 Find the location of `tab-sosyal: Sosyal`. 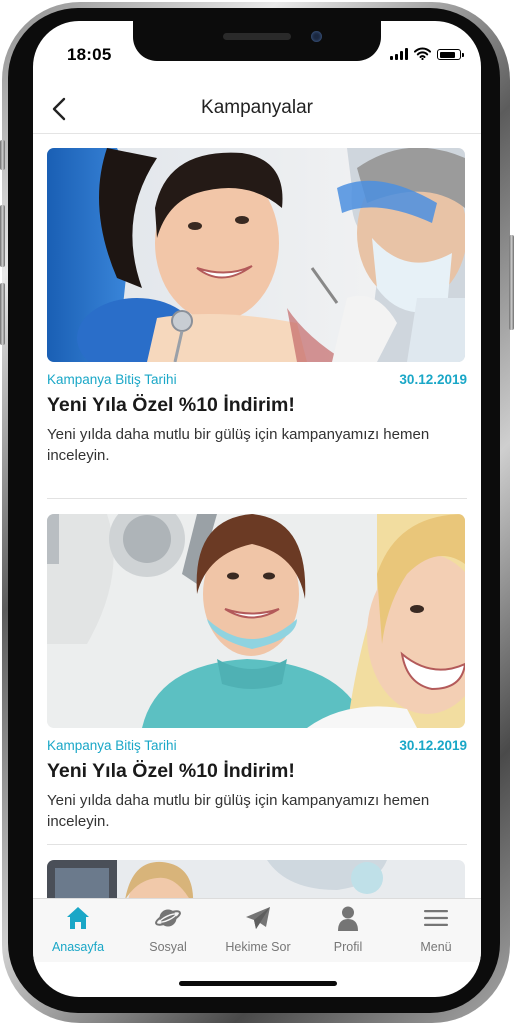

tab-sosyal: Sosyal is located at coordinates (168, 930).